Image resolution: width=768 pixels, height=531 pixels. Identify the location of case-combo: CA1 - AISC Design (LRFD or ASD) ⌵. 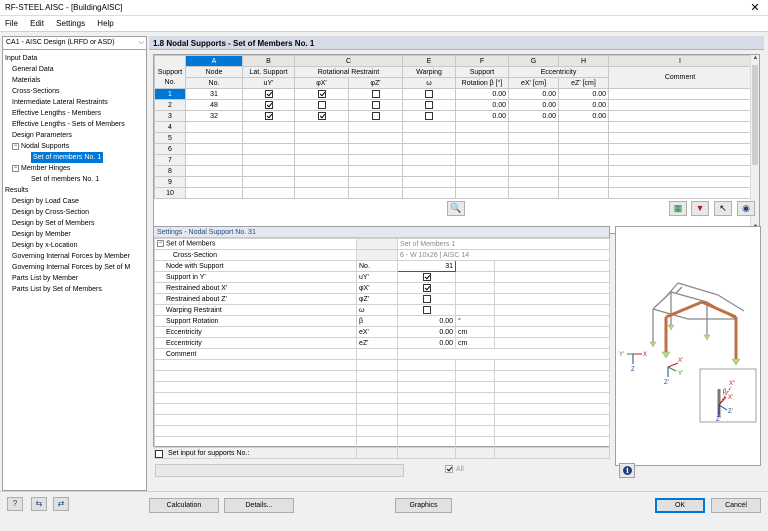
(74, 43).